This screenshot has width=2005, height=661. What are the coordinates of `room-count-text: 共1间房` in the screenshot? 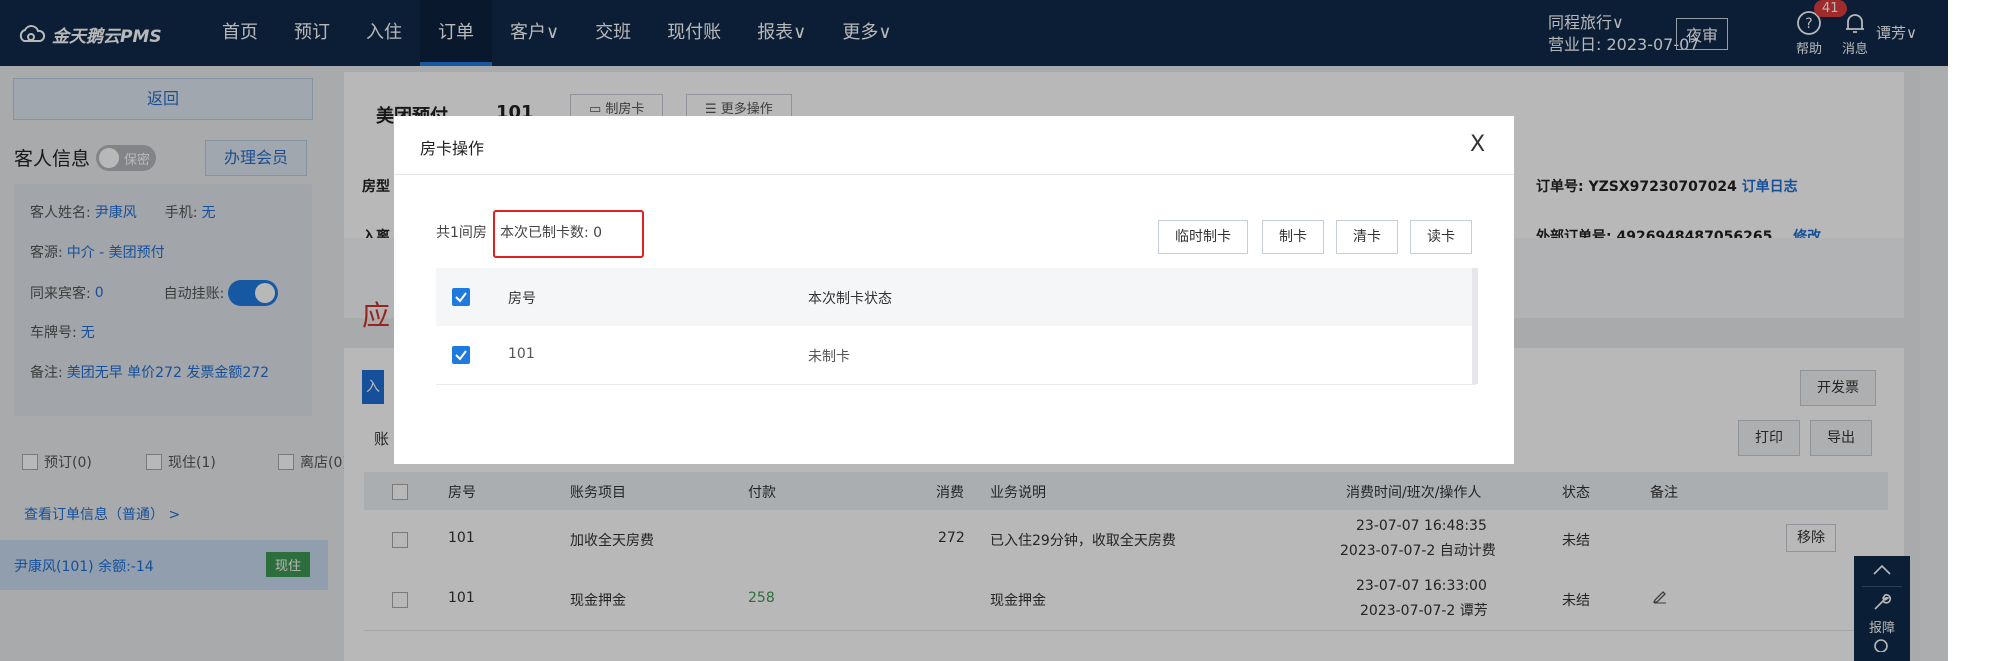 It's located at (461, 233).